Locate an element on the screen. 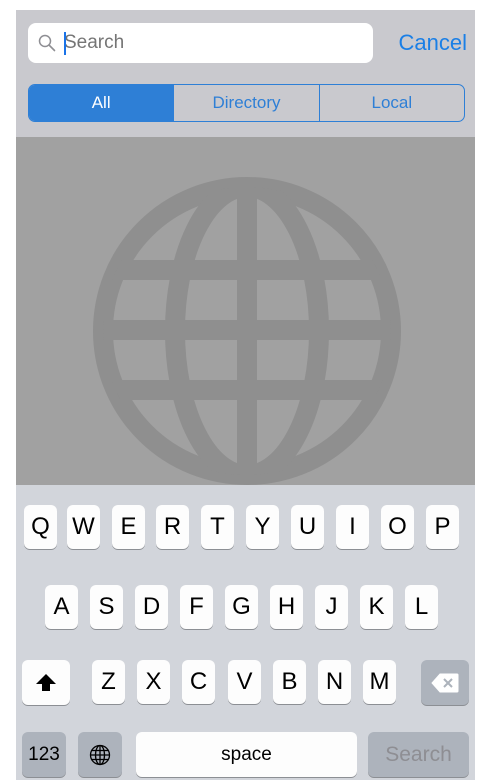  segment-all: All is located at coordinates (101, 103).